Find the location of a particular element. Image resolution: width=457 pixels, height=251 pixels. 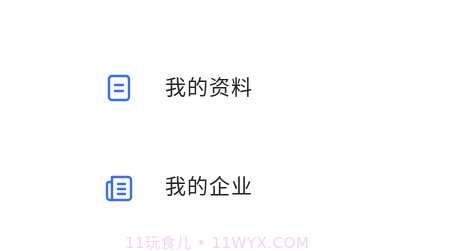

company-document-icon is located at coordinates (119, 187).